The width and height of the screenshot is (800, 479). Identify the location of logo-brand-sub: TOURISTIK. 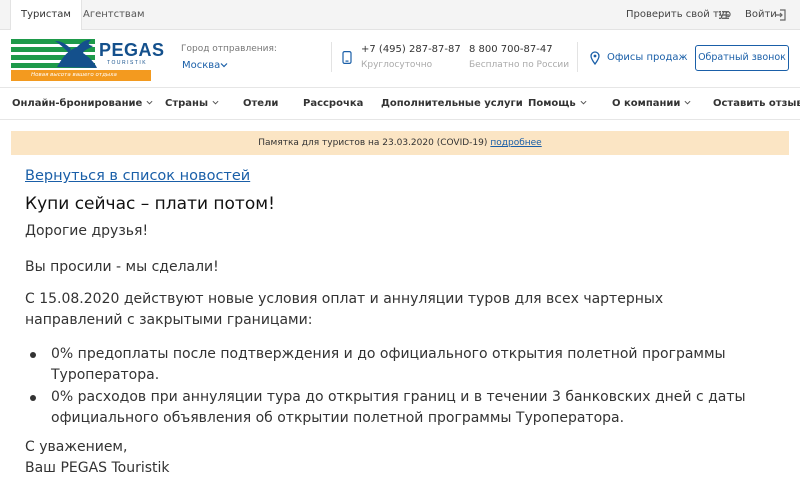
(127, 63).